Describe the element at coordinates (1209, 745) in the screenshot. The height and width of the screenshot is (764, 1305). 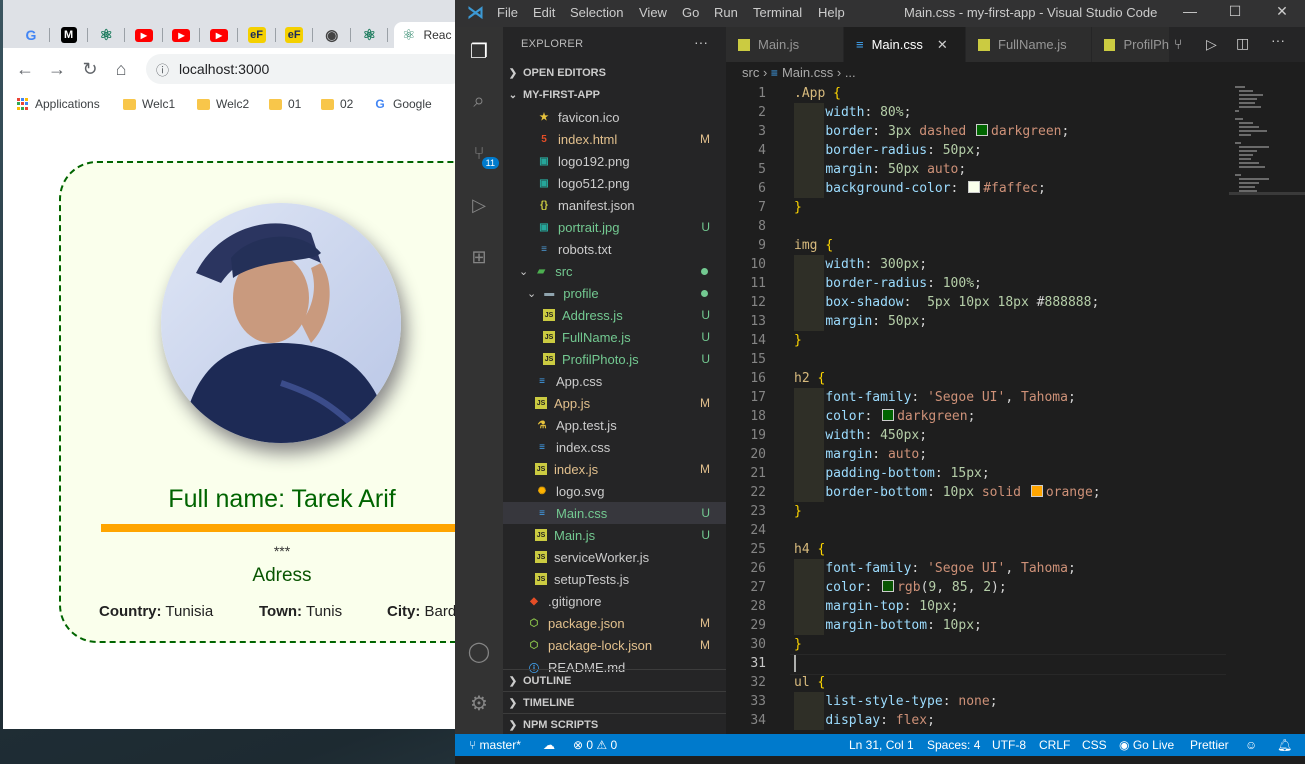
I see `prettier-item: Prettier` at that location.